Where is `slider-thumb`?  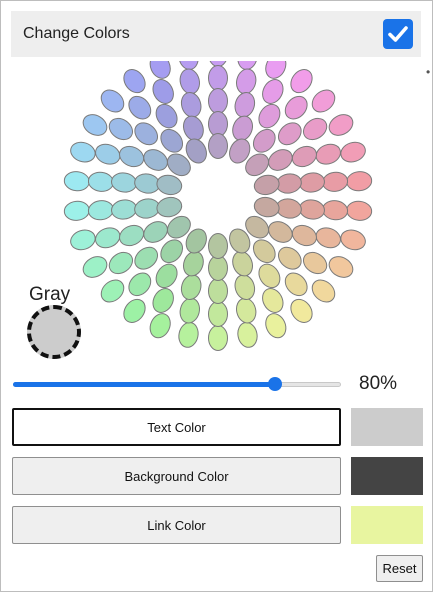
slider-thumb is located at coordinates (275, 384).